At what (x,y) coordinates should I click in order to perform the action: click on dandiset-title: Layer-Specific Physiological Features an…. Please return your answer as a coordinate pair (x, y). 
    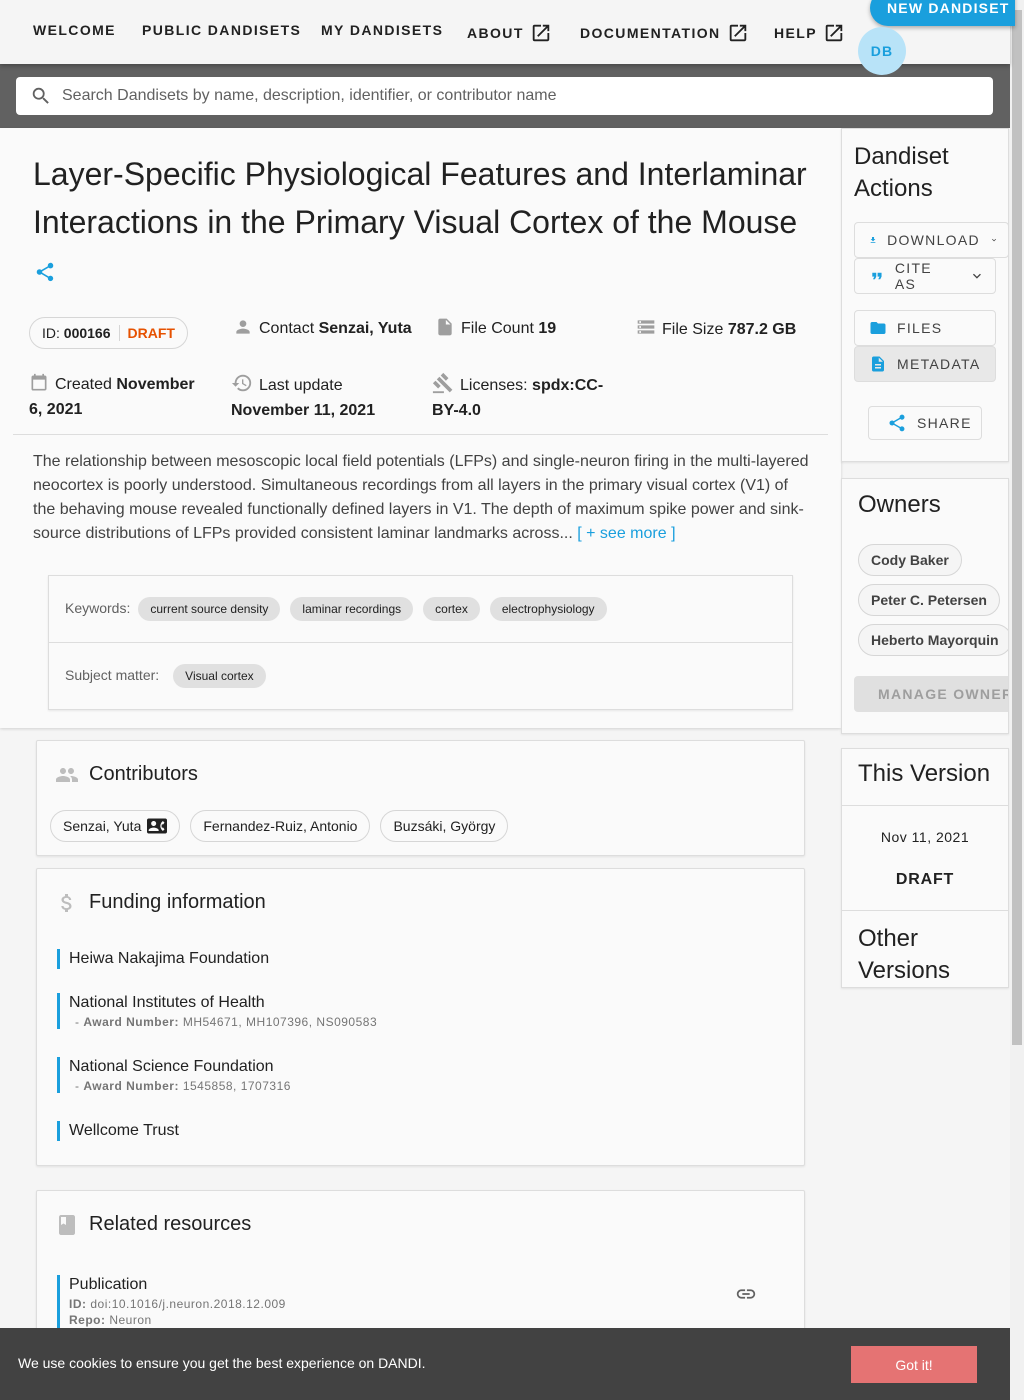
    Looking at the image, I should click on (420, 198).